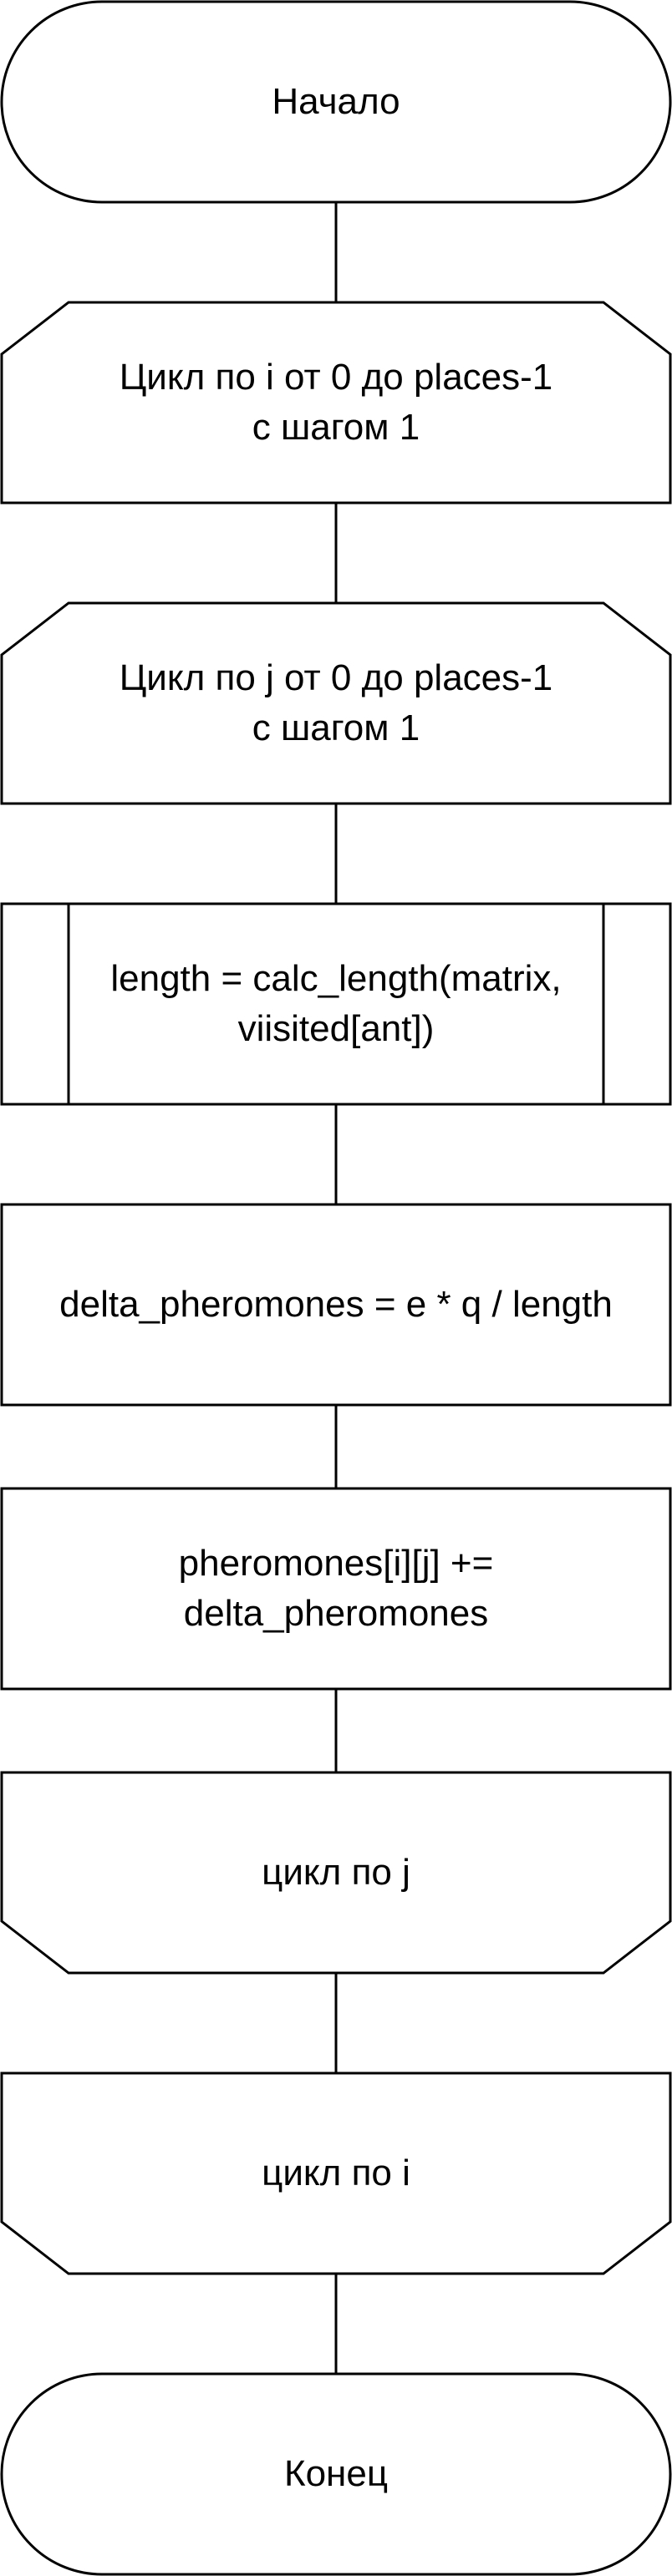 Image resolution: width=672 pixels, height=2576 pixels. I want to click on loop-j-start-label: Цикл по j от 0 до places-1 с шагом 1, so click(336, 702).